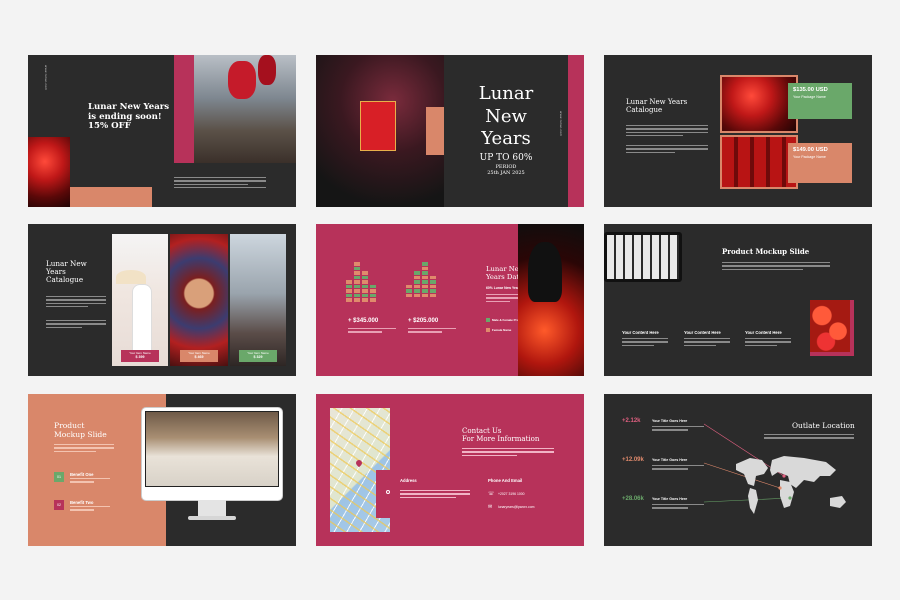  What do you see at coordinates (640, 332) in the screenshot?
I see `content-col-1-title: Your Content Here` at bounding box center [640, 332].